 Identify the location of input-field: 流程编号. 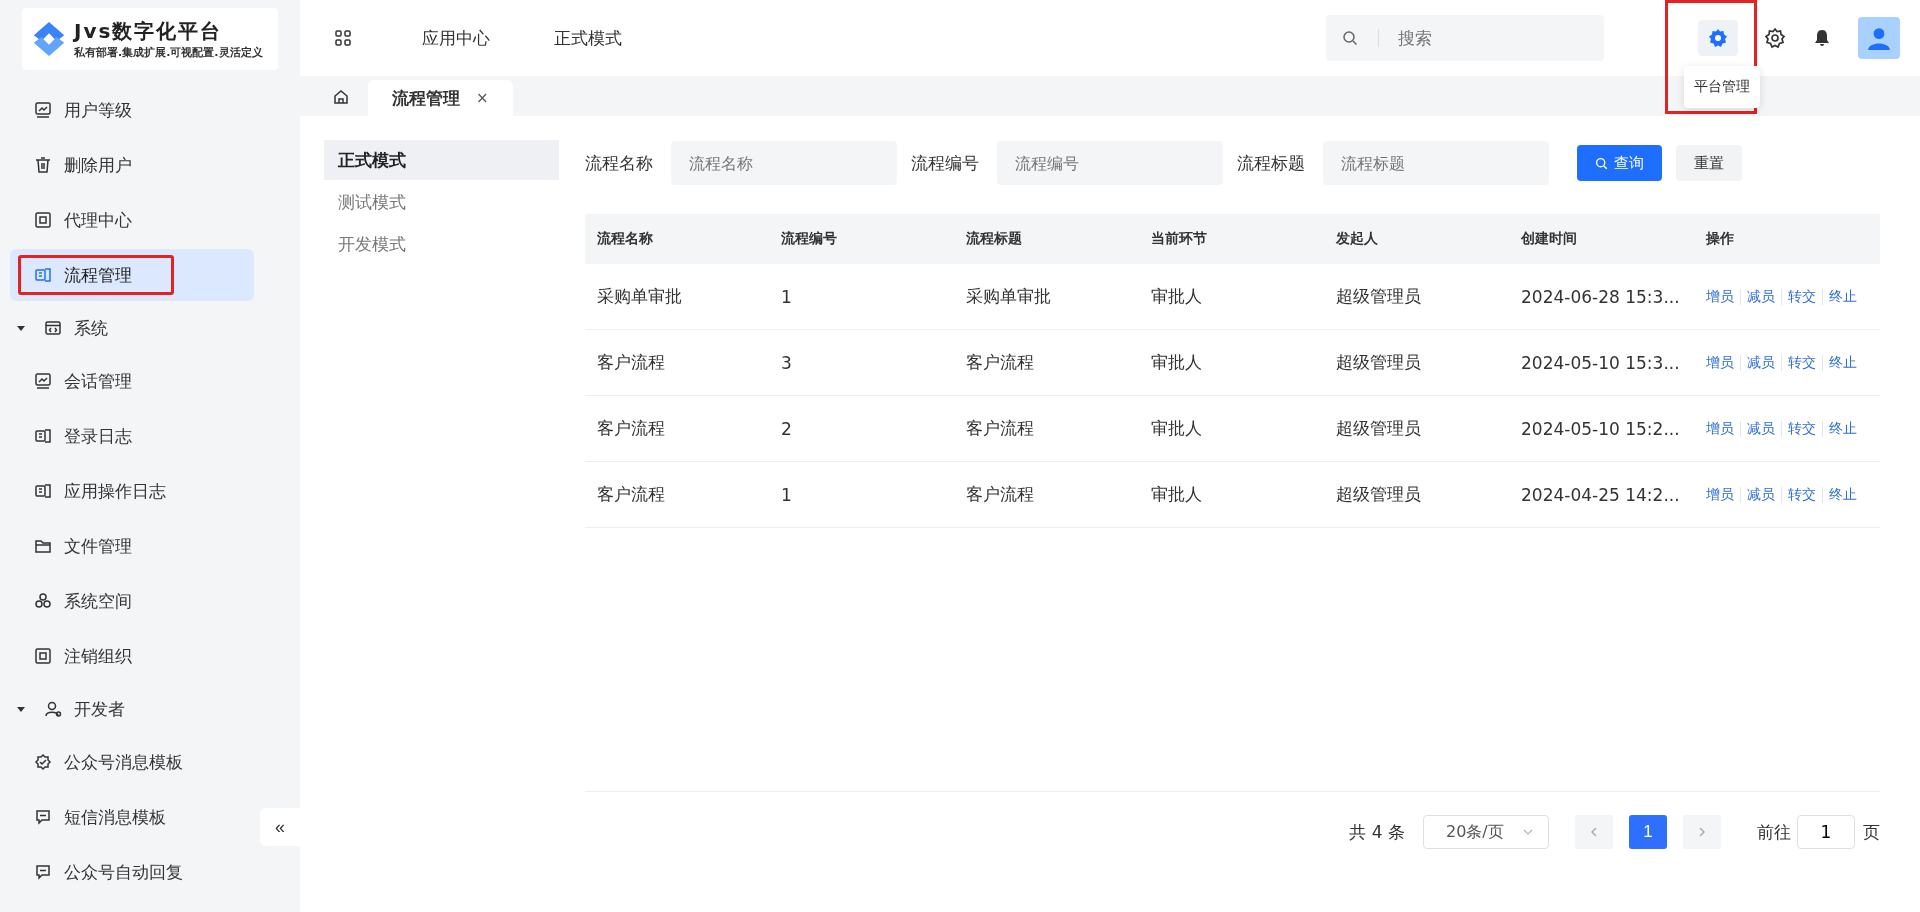
(1110, 163).